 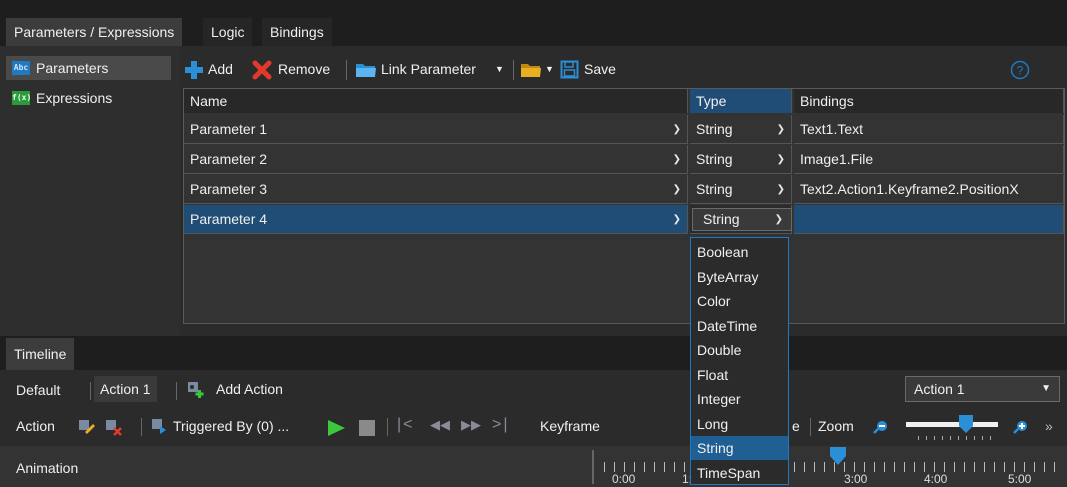 I want to click on binding-cell: Text2.Action1.Keyframe2.PositionX, so click(x=929, y=189).